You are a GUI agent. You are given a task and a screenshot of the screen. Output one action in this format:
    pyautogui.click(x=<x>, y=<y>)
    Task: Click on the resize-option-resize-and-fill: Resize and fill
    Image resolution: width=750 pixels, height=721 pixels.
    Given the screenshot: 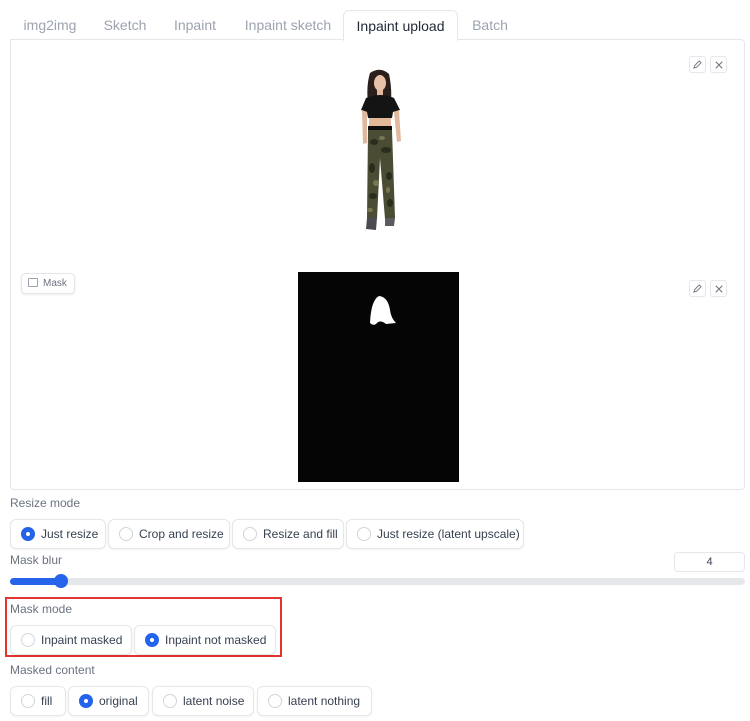 What is the action you would take?
    pyautogui.click(x=288, y=534)
    